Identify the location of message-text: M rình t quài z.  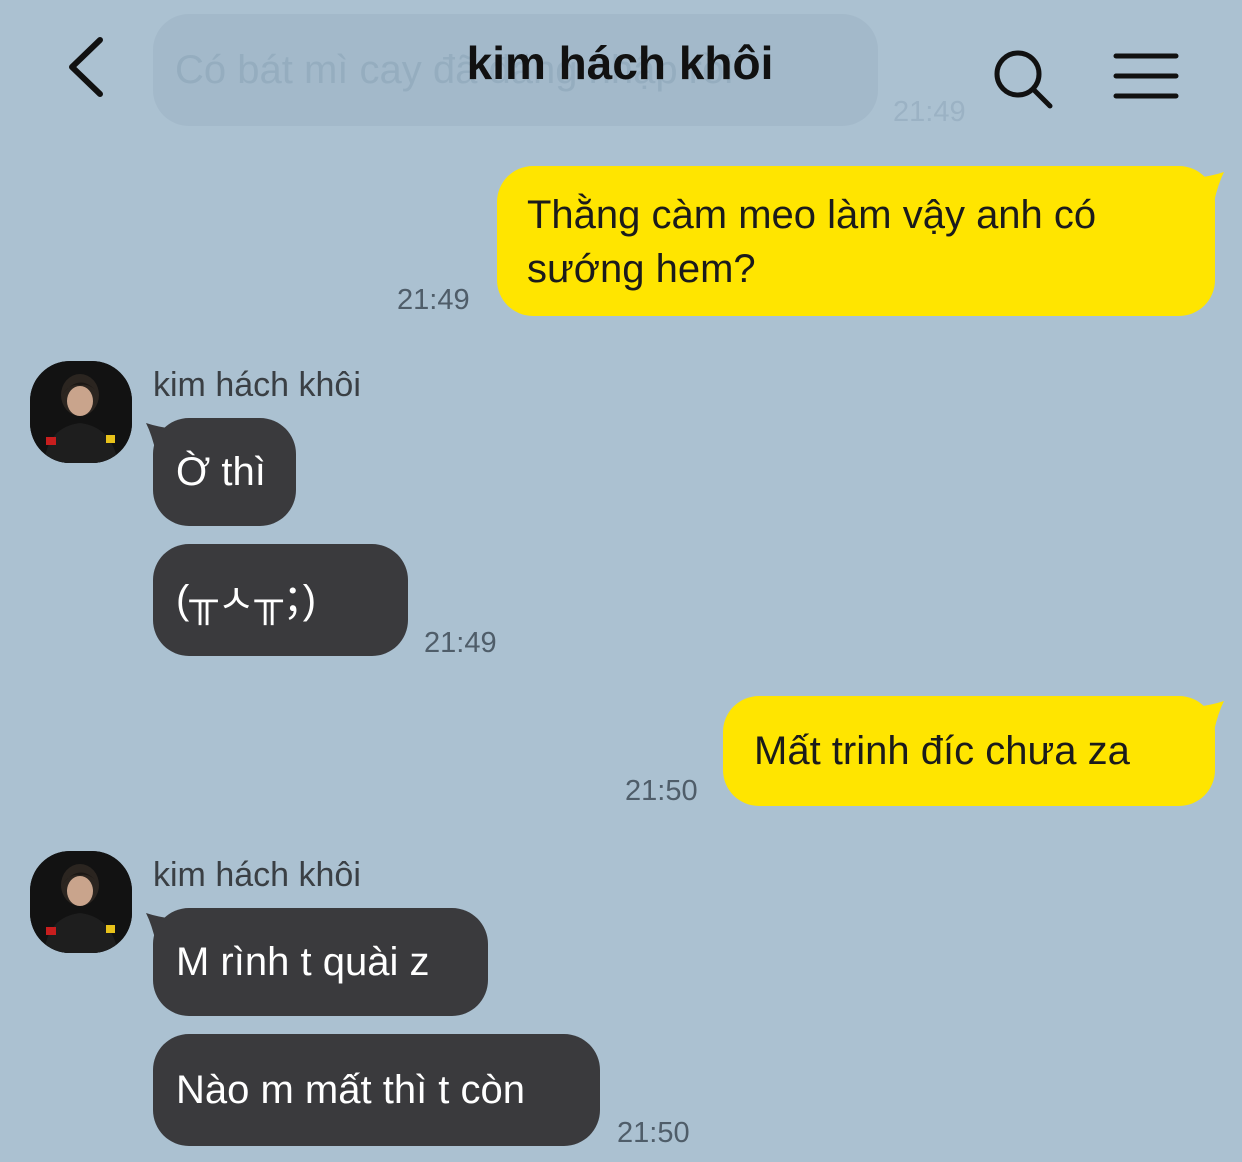
(303, 962).